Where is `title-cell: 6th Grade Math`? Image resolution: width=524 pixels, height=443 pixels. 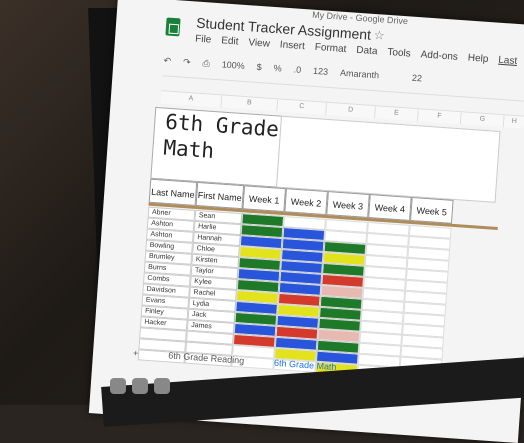
title-cell: 6th Grade Math is located at coordinates (216, 147).